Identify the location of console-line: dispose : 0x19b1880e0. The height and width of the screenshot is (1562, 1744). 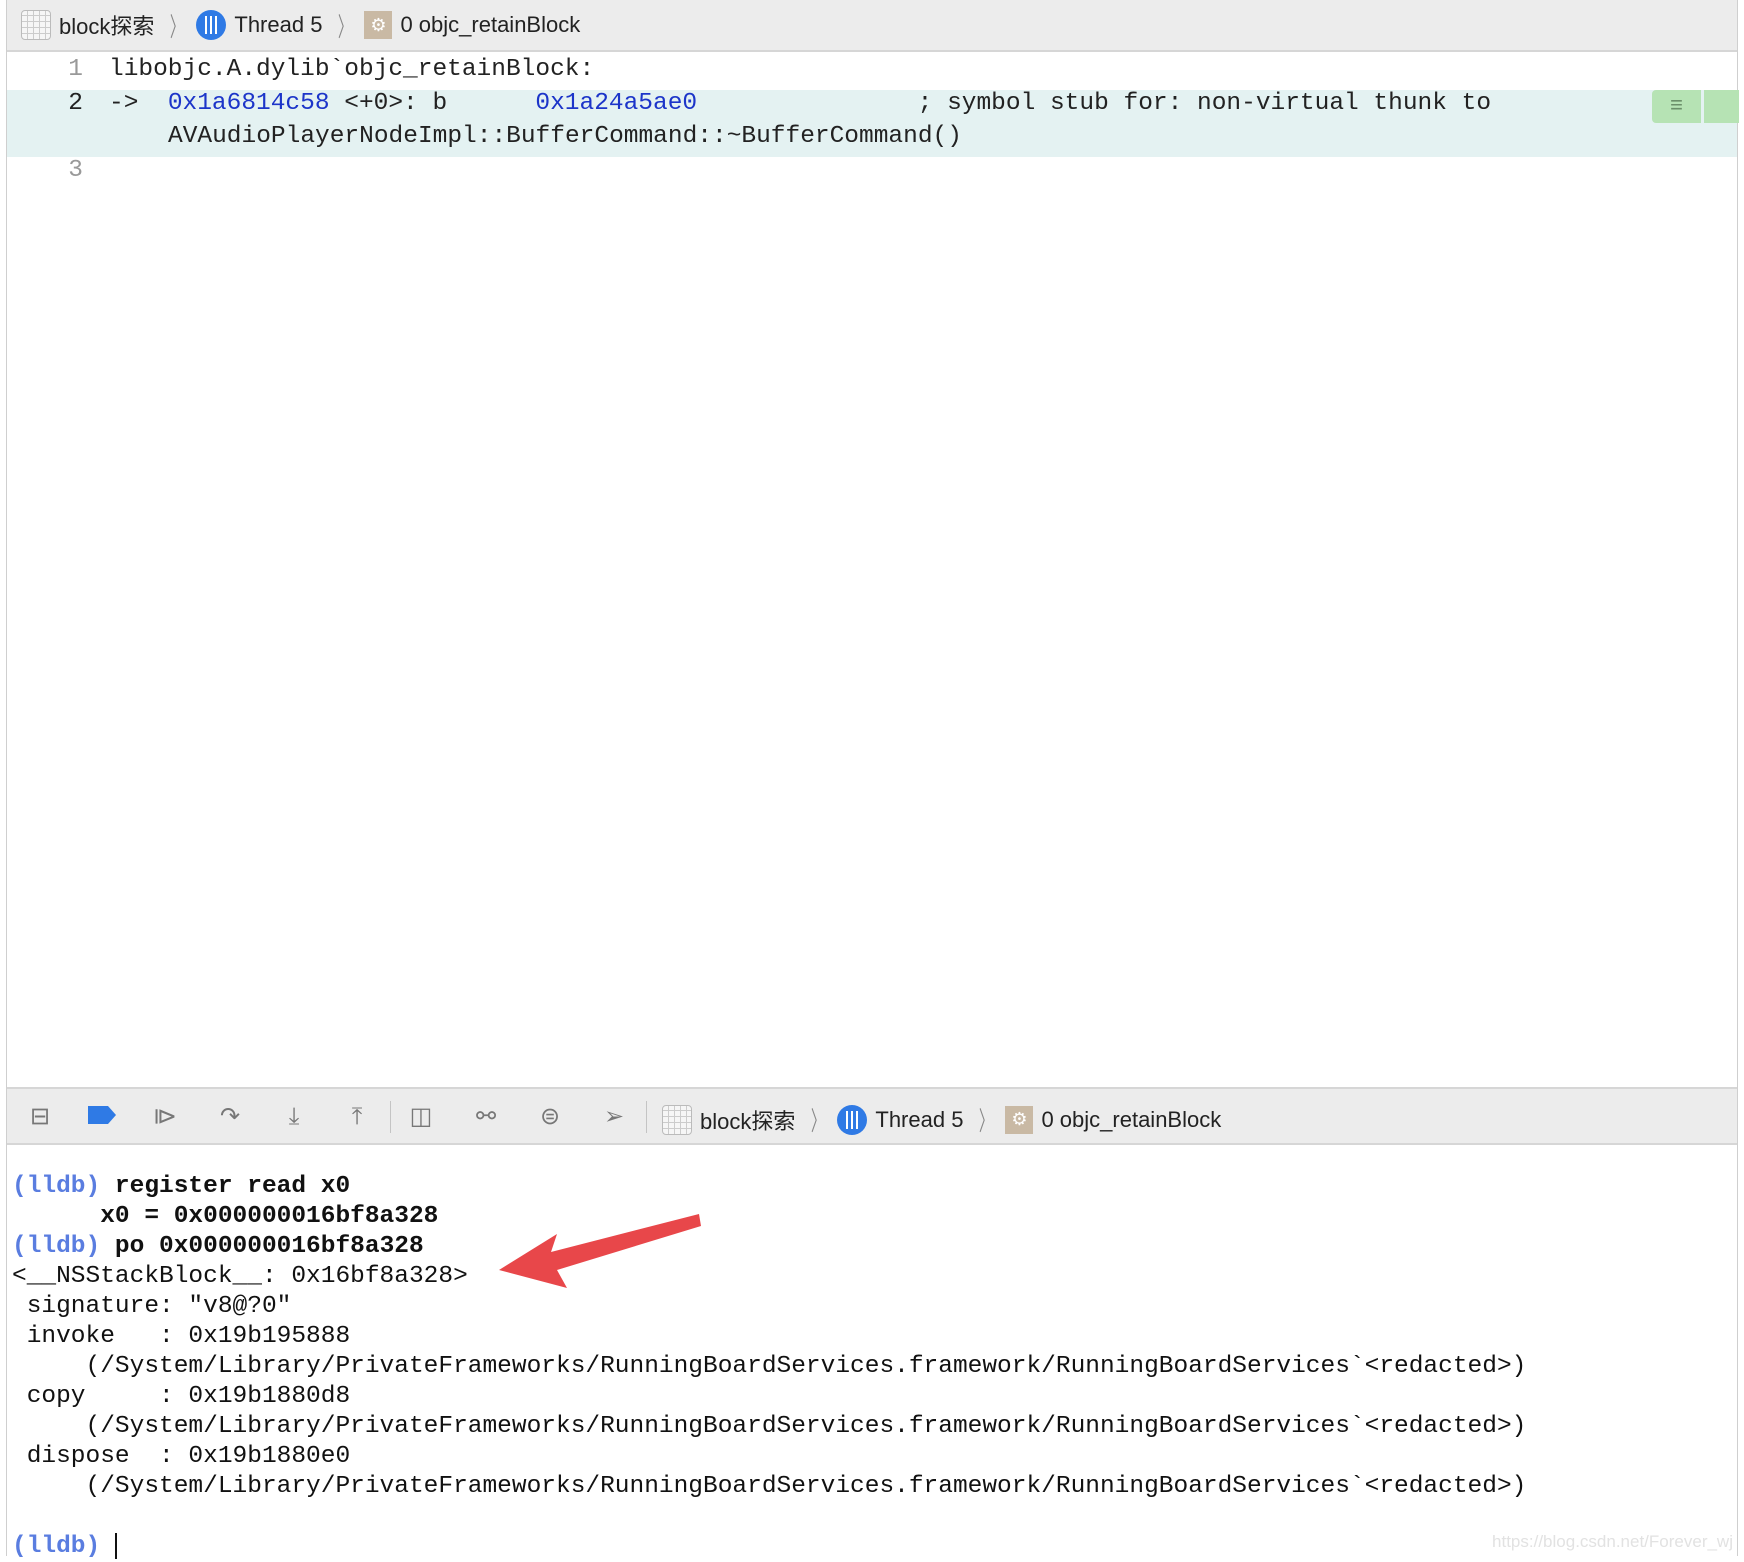
(181, 1456).